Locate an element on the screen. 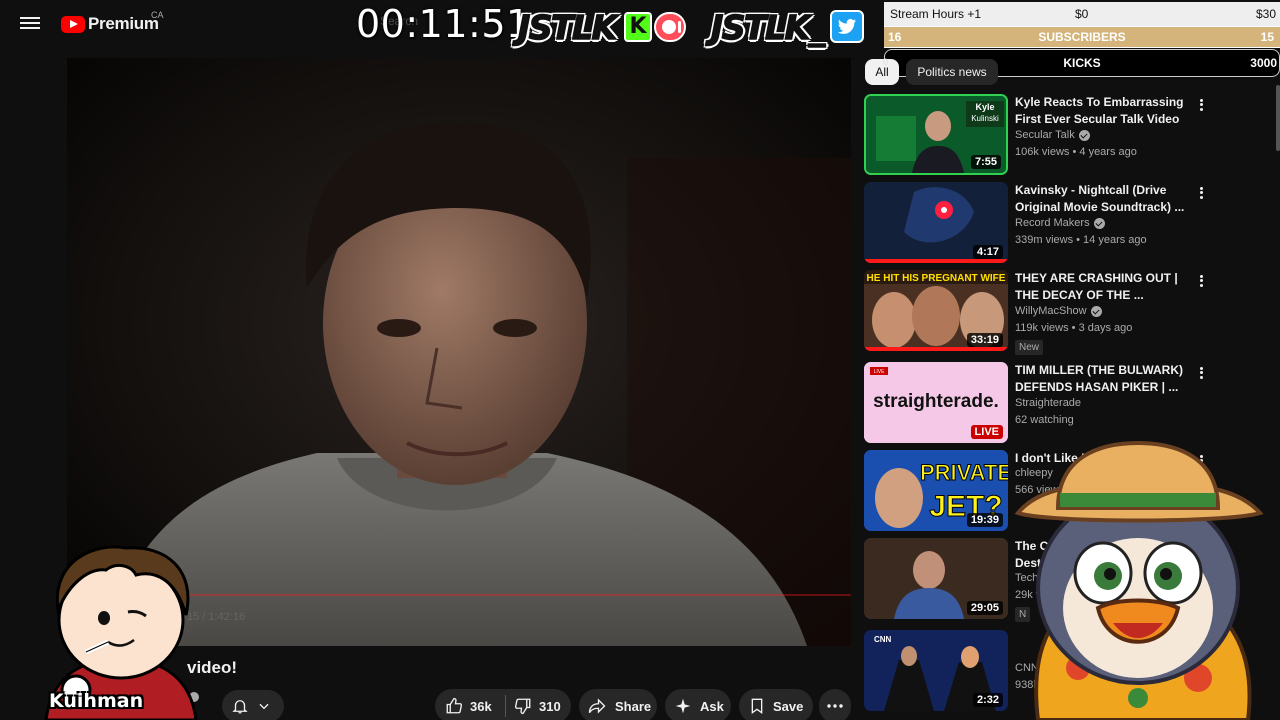 This screenshot has height=720, width=1280. recommendation-meta: 339m views • 14 years ago is located at coordinates (1081, 240).